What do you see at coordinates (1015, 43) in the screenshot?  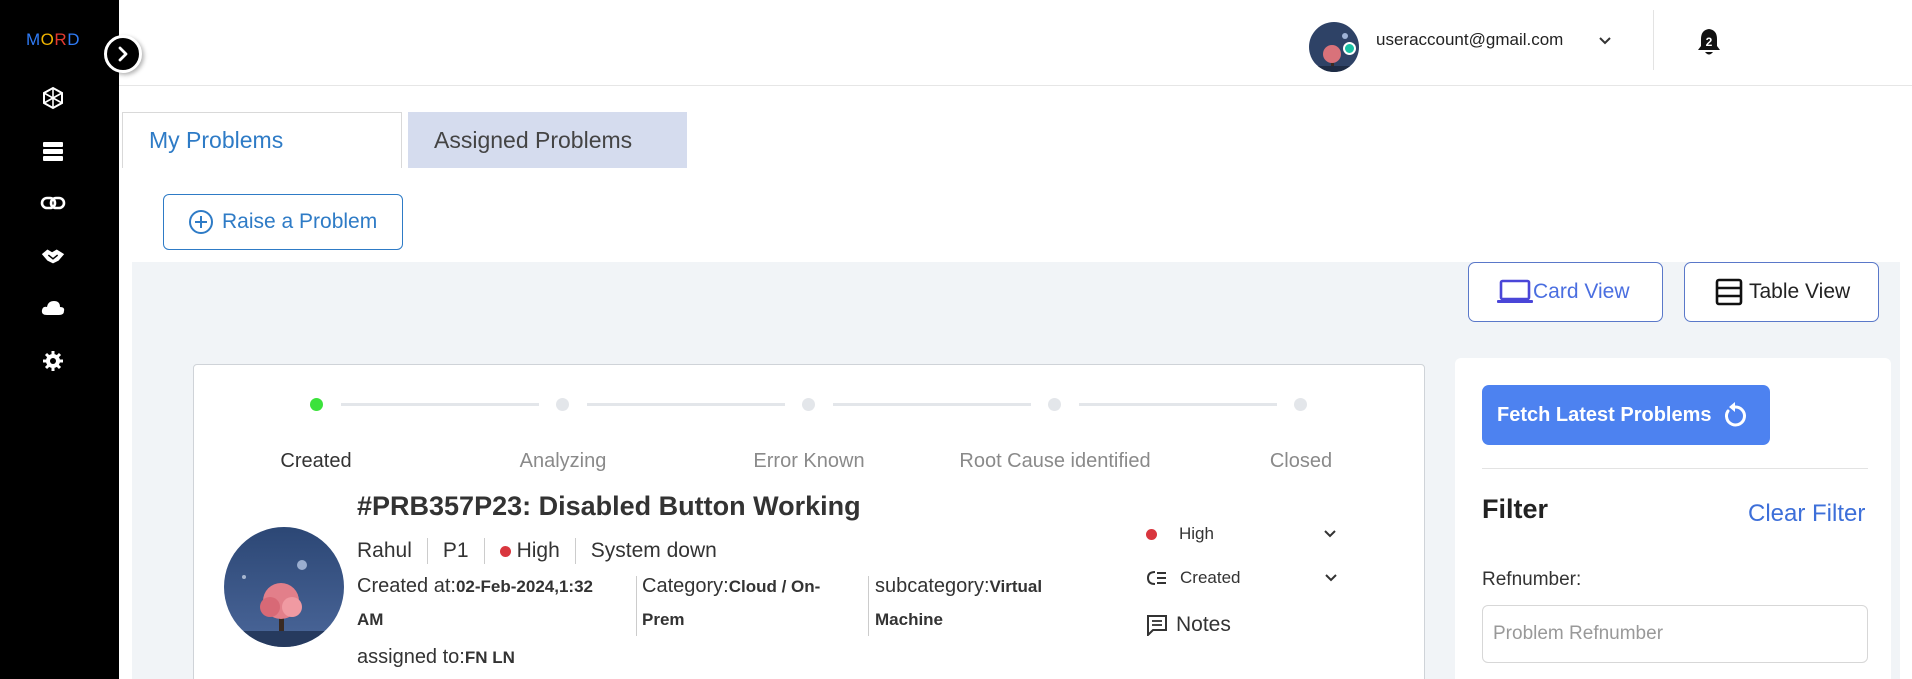 I see `top-header` at bounding box center [1015, 43].